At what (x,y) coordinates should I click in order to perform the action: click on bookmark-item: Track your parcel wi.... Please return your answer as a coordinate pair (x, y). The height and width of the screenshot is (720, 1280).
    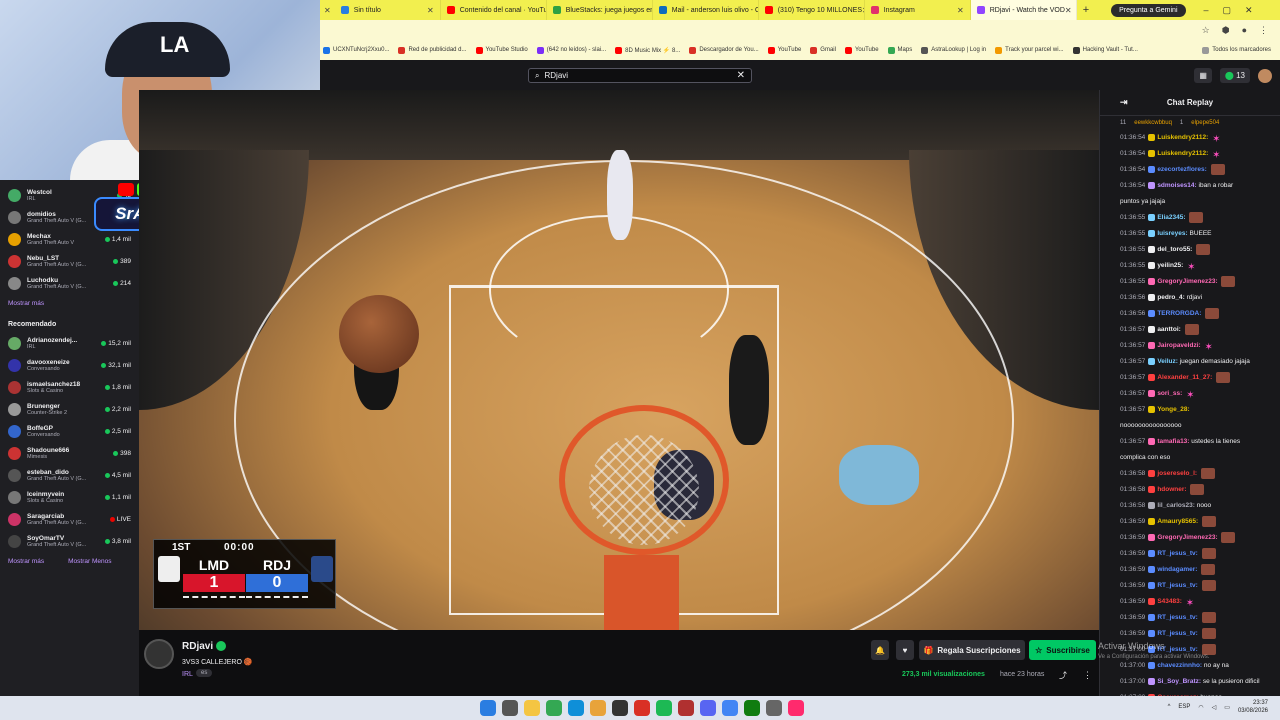
    Looking at the image, I should click on (1029, 50).